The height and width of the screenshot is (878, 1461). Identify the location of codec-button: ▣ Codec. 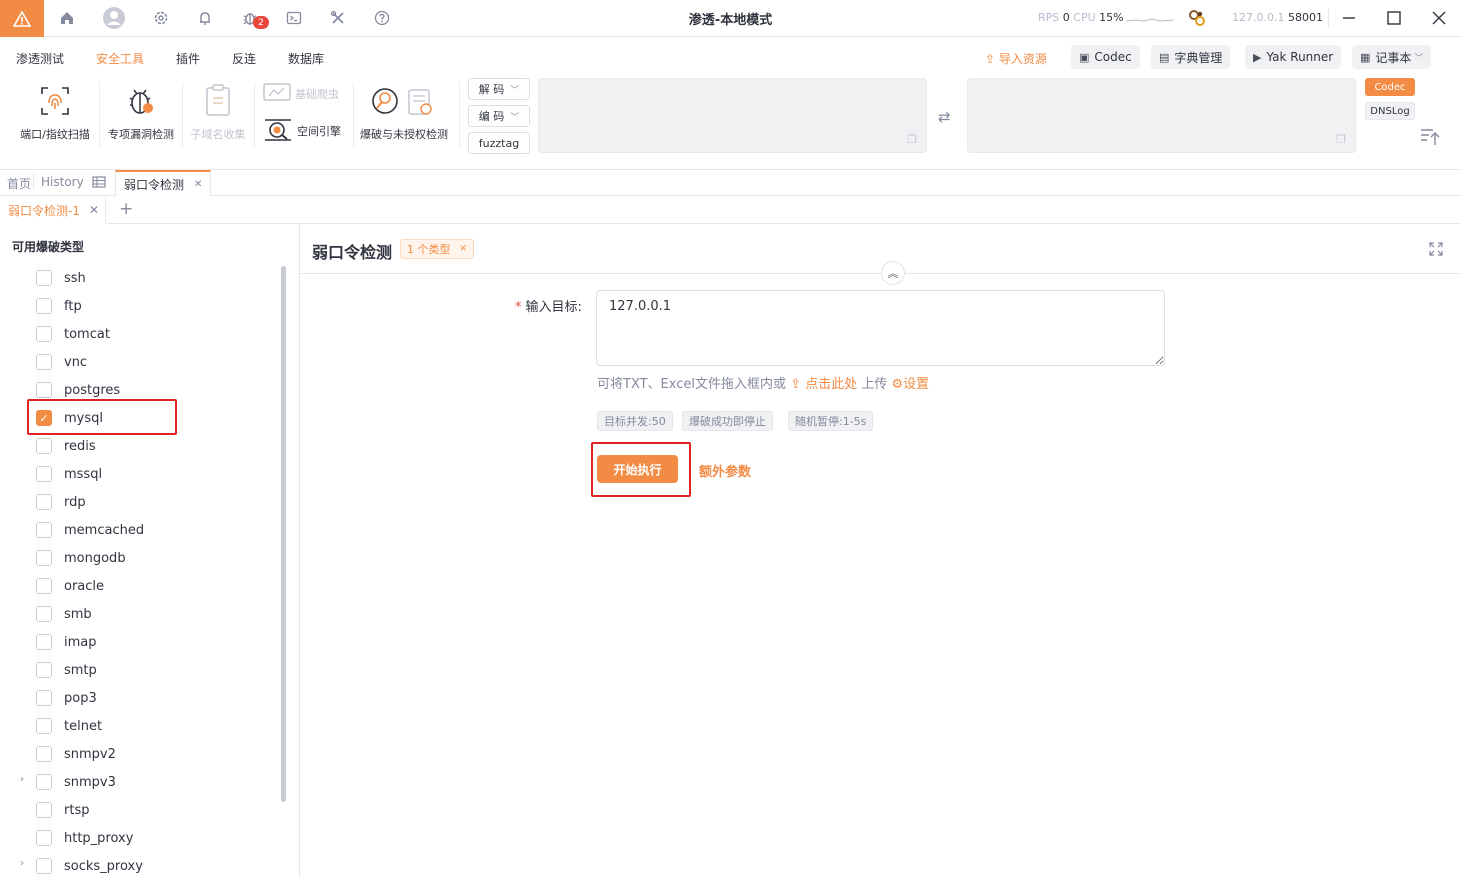
(1105, 57).